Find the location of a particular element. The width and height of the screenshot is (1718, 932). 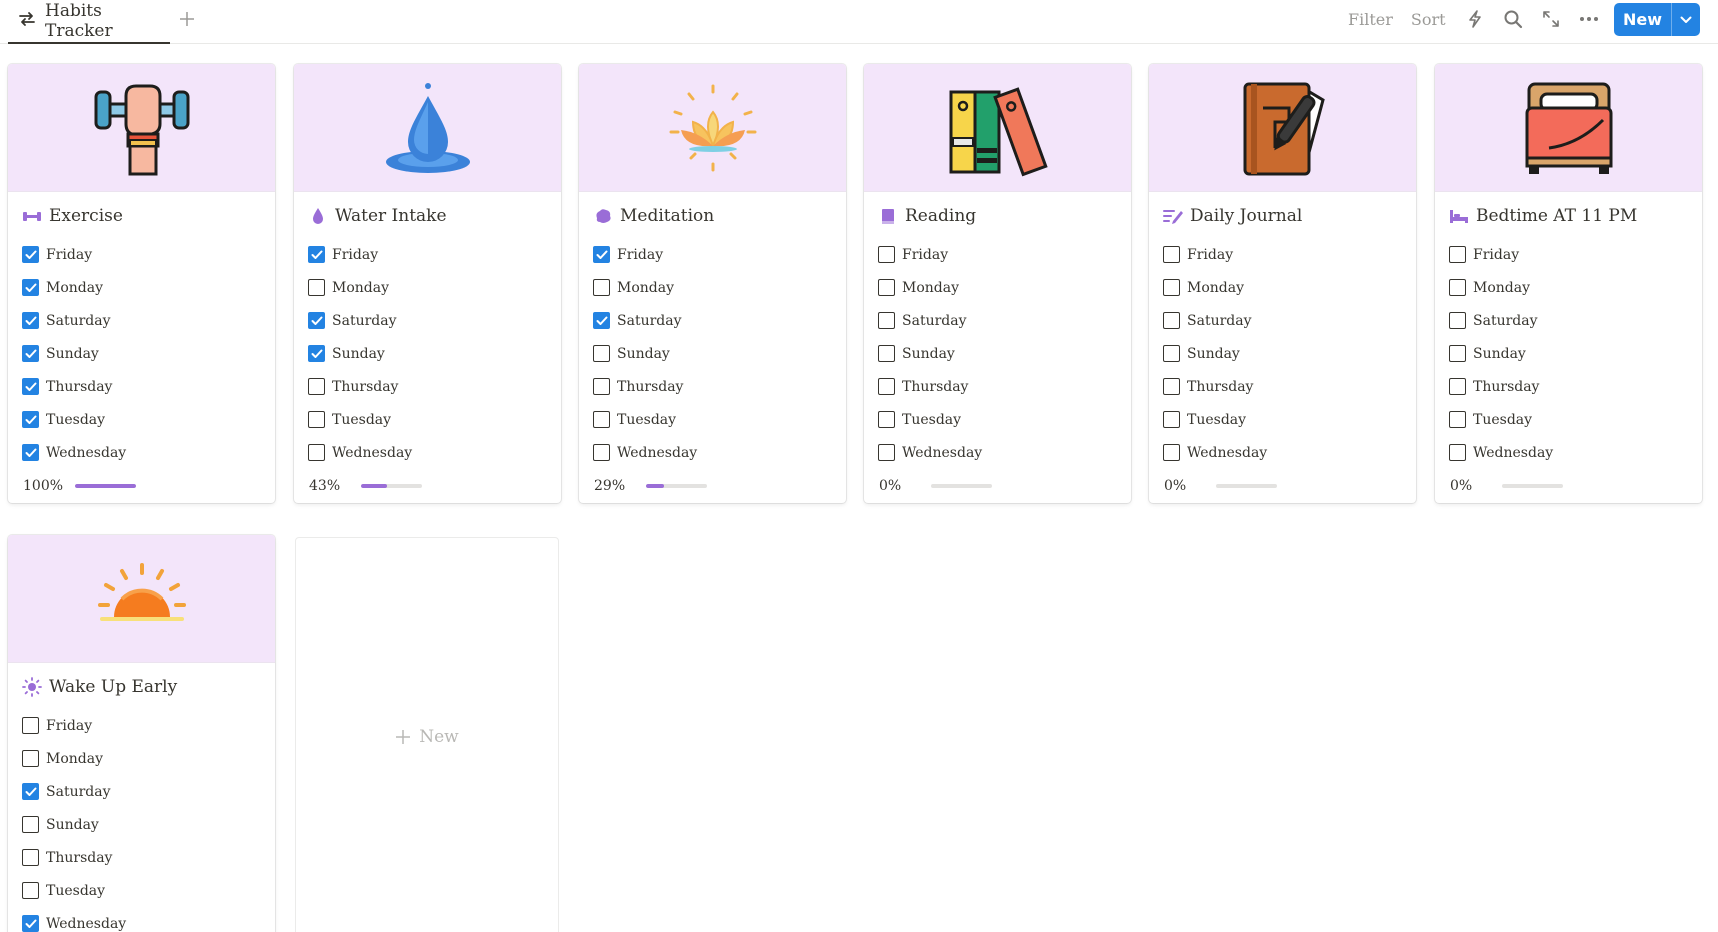

sort-button: Sort is located at coordinates (1428, 19).